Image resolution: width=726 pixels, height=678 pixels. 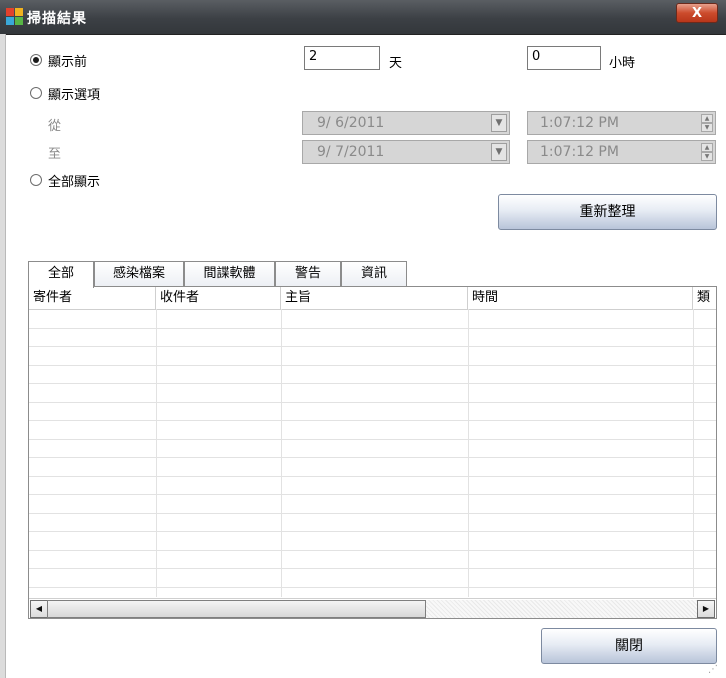 I want to click on to-date-picker: 9/ 7/2011 ▼, so click(x=406, y=152).